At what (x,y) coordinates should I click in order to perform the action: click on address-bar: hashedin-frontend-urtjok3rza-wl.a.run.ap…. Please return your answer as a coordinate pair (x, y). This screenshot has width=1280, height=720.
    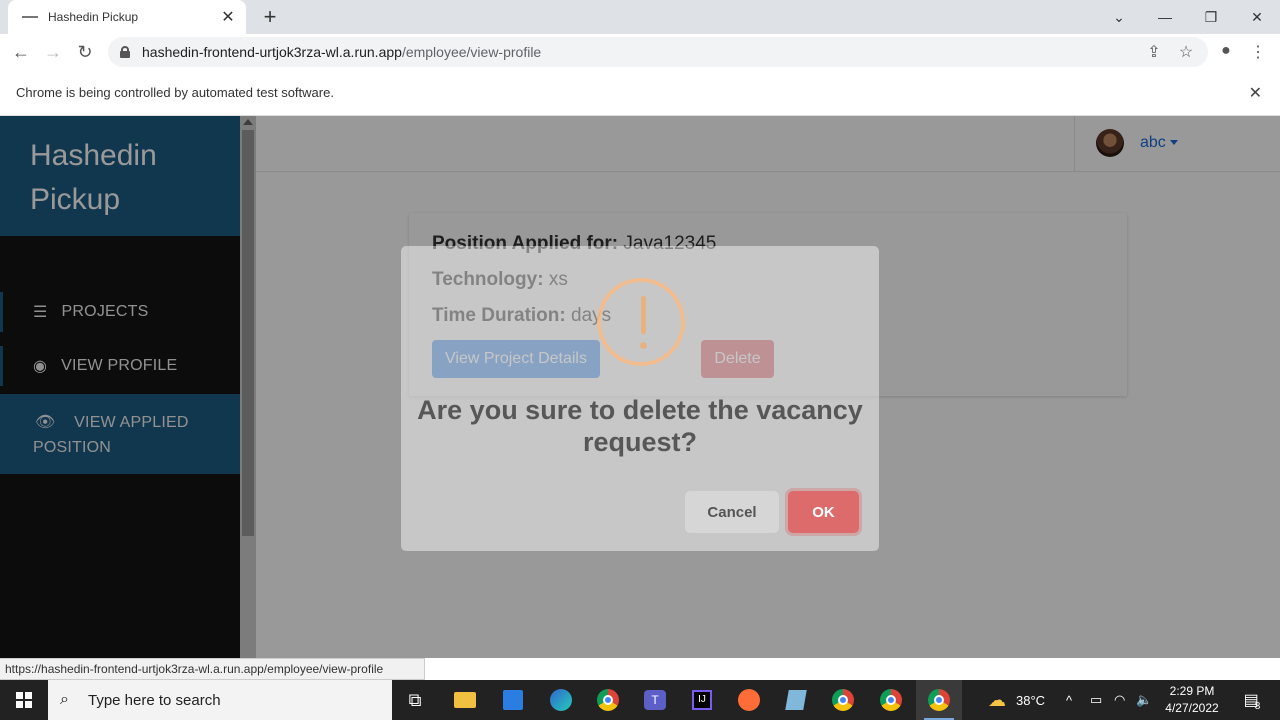
    Looking at the image, I should click on (658, 52).